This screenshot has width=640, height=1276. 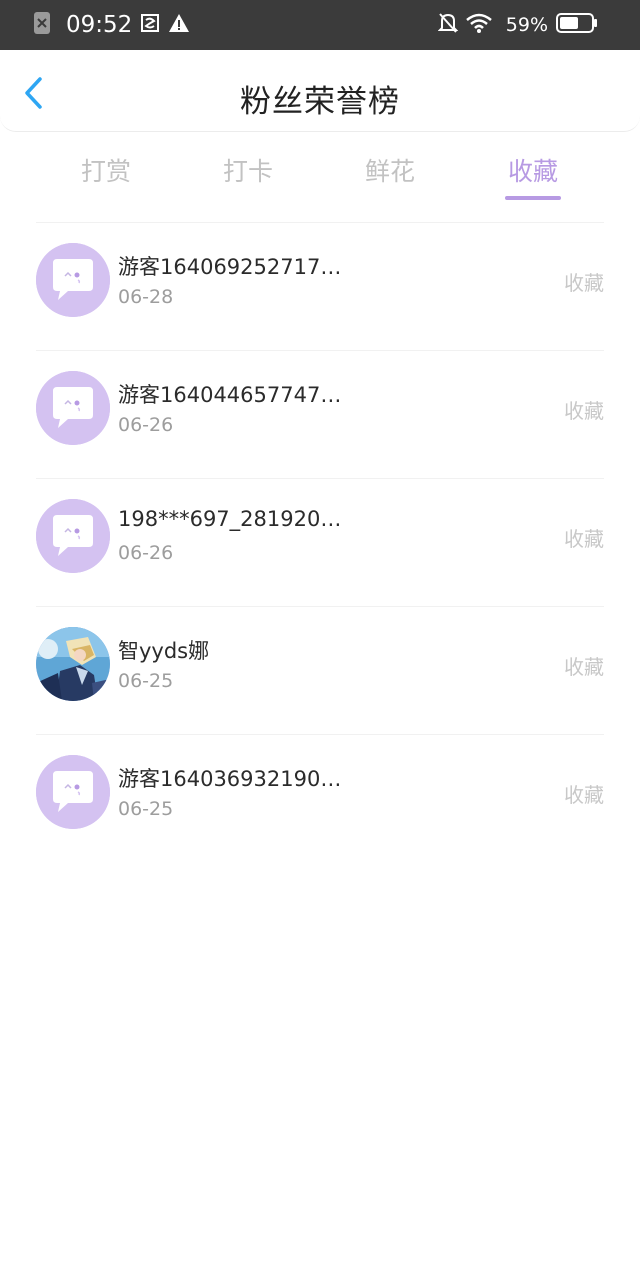 What do you see at coordinates (320, 175) in the screenshot?
I see `tab-bar: 打赏 打卡 鲜花 收藏` at bounding box center [320, 175].